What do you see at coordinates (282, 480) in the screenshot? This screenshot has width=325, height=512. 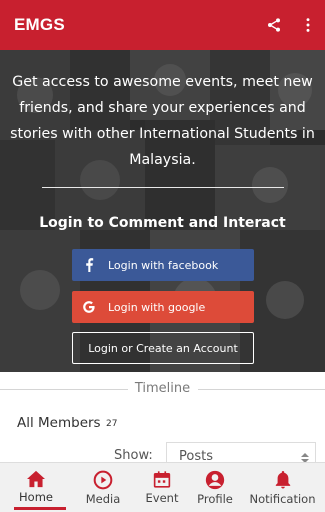 I see `bell-icon` at bounding box center [282, 480].